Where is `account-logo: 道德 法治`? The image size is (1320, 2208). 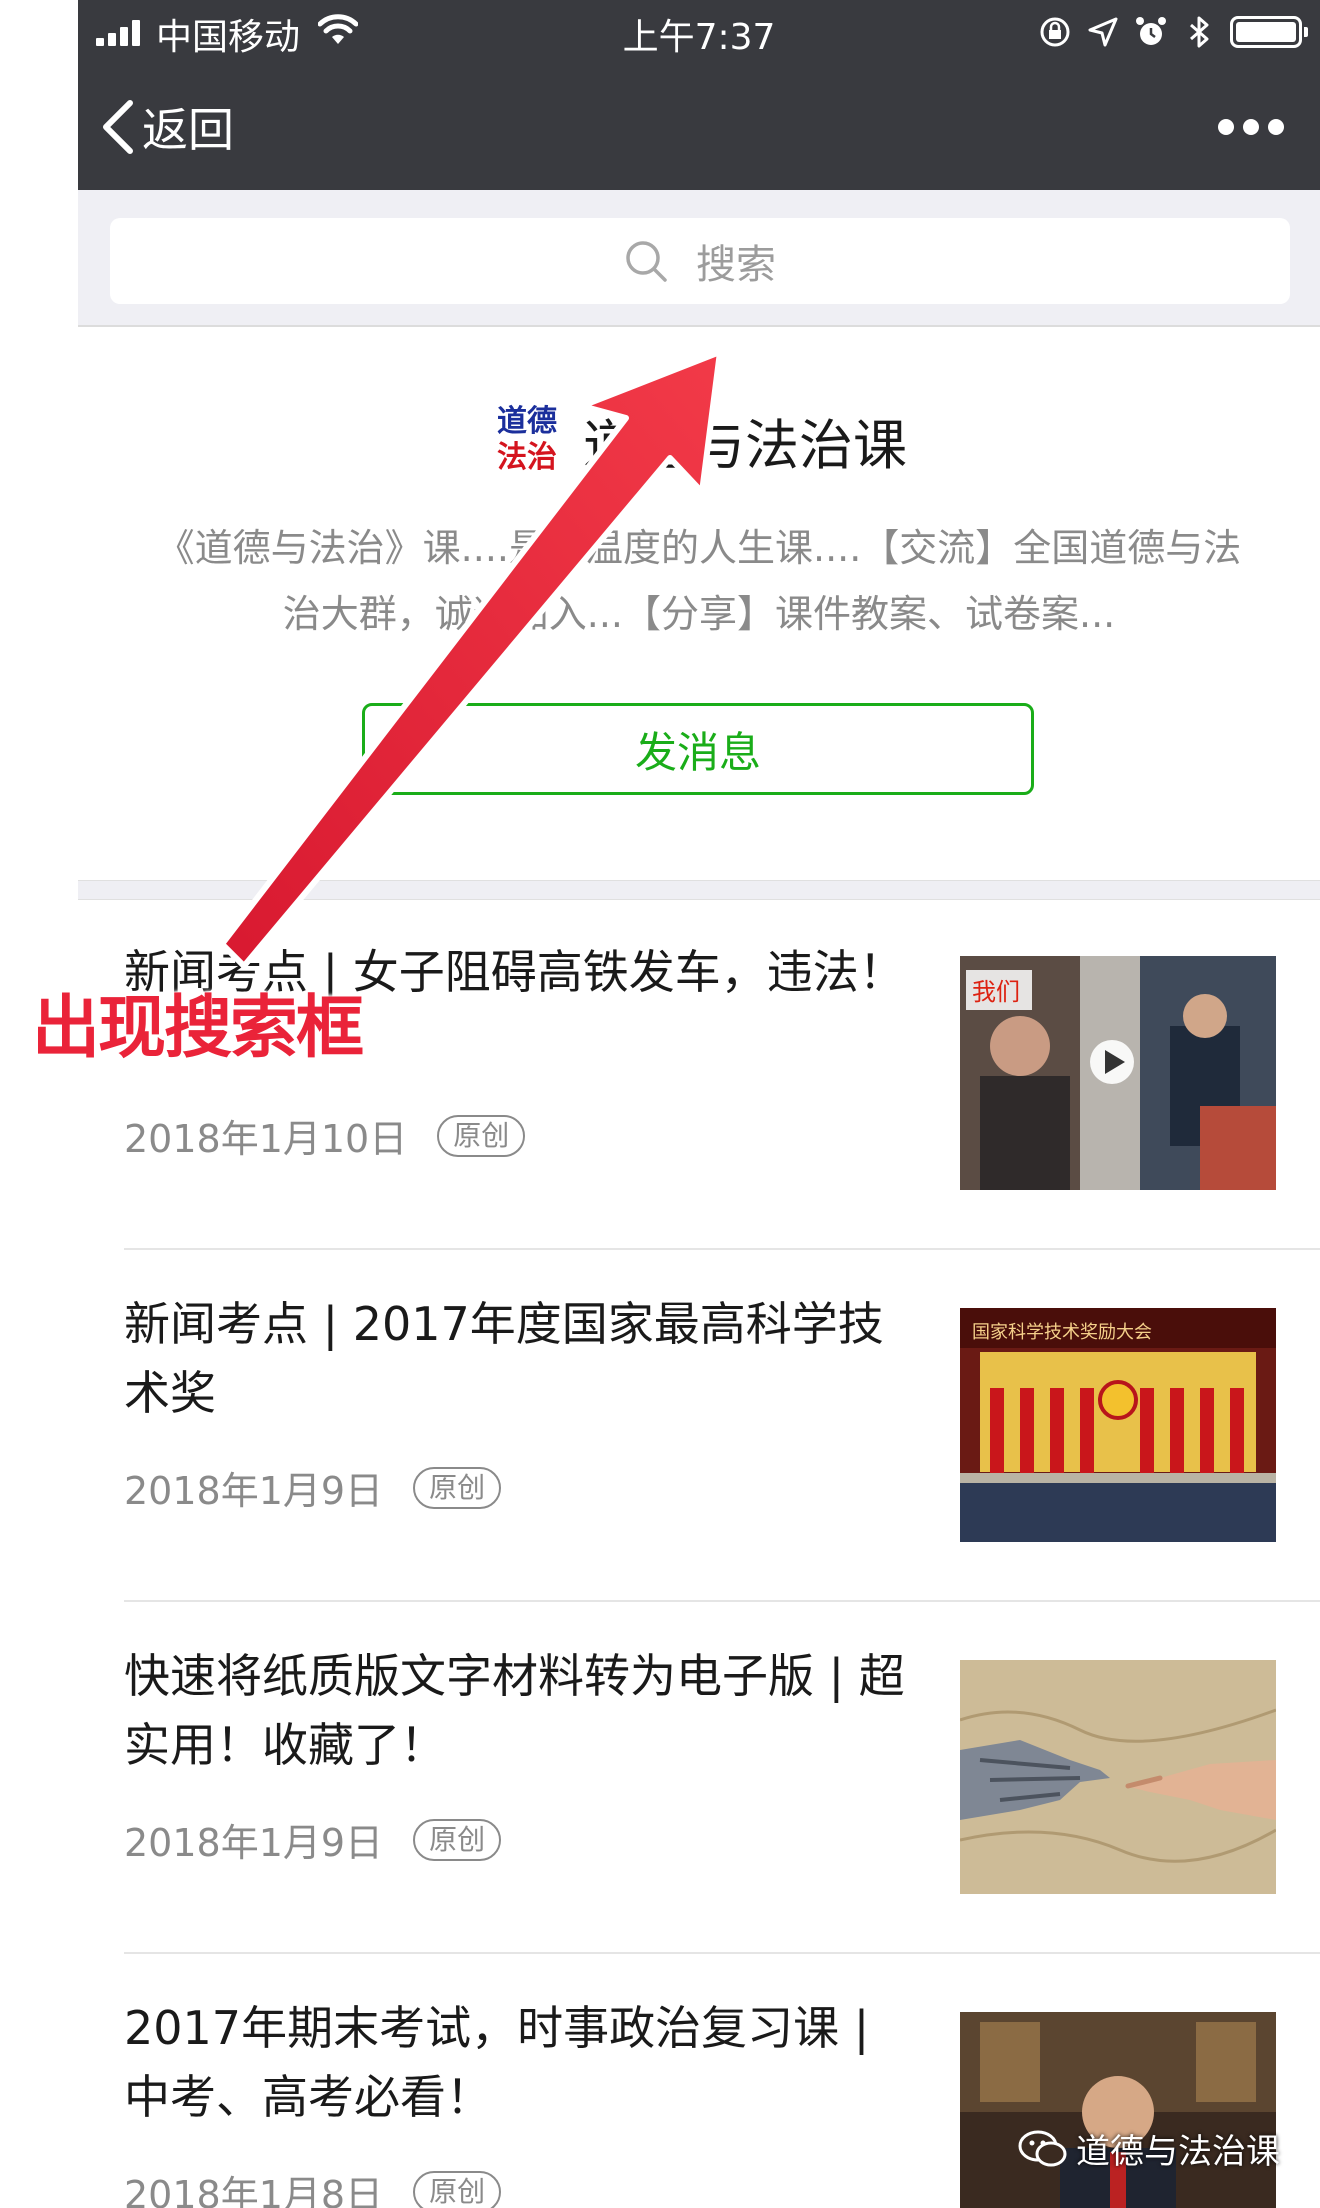 account-logo: 道德 法治 is located at coordinates (527, 440).